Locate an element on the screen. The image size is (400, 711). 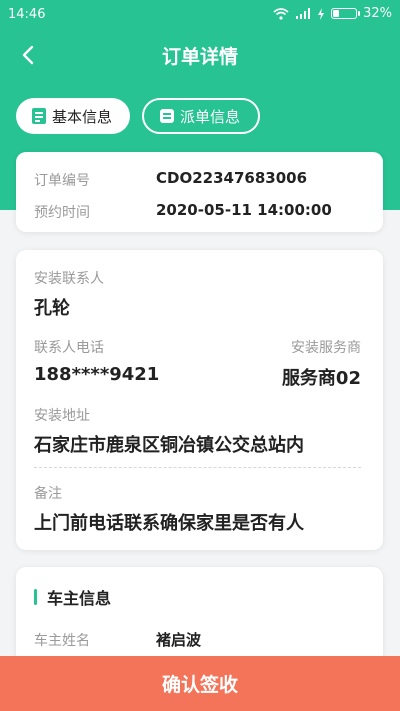
install-contact-value: 孔轮 is located at coordinates (52, 308).